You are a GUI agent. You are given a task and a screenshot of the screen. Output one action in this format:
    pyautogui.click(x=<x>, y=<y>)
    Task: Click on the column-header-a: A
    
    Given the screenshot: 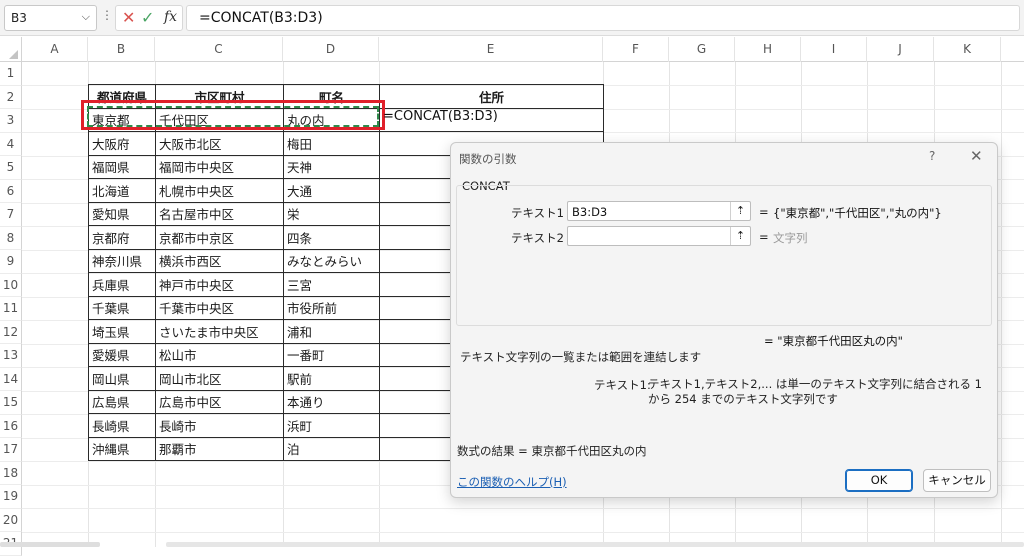 What is the action you would take?
    pyautogui.click(x=55, y=49)
    